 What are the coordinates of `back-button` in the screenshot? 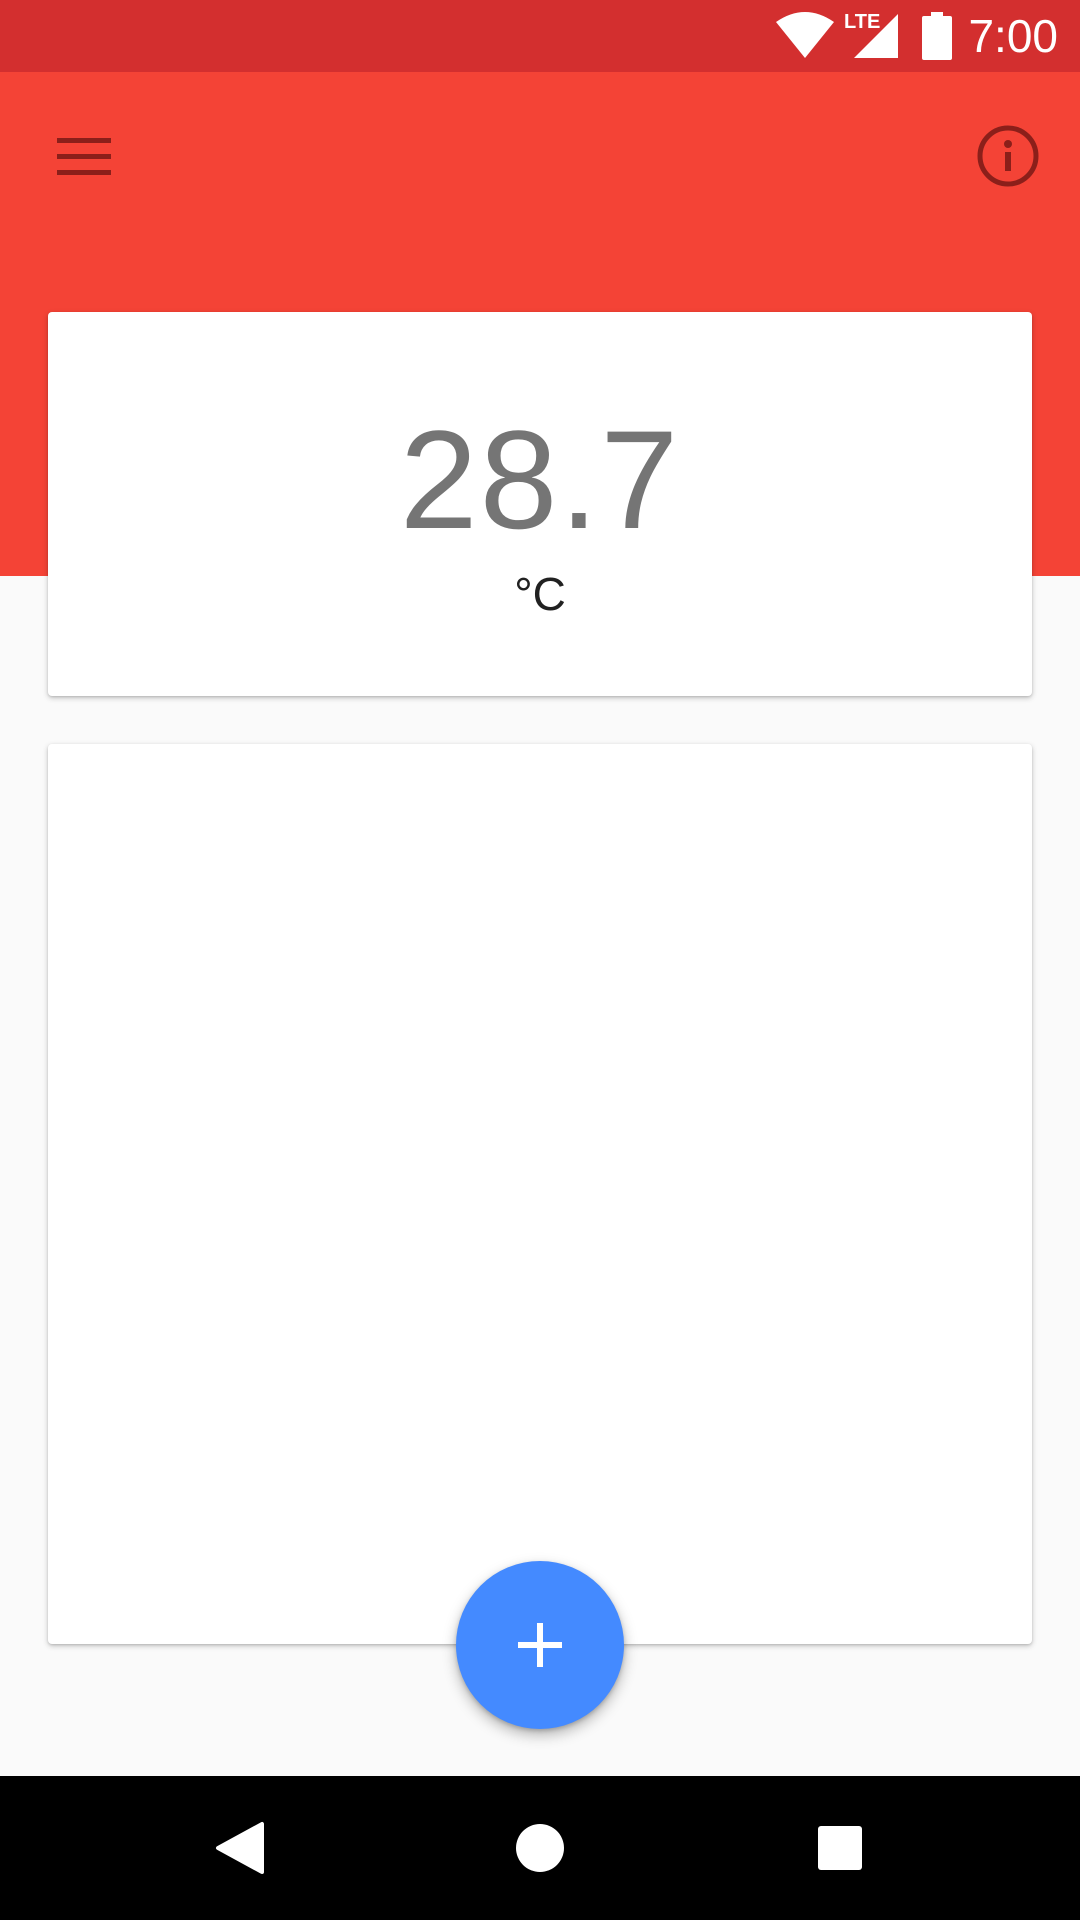 It's located at (240, 1848).